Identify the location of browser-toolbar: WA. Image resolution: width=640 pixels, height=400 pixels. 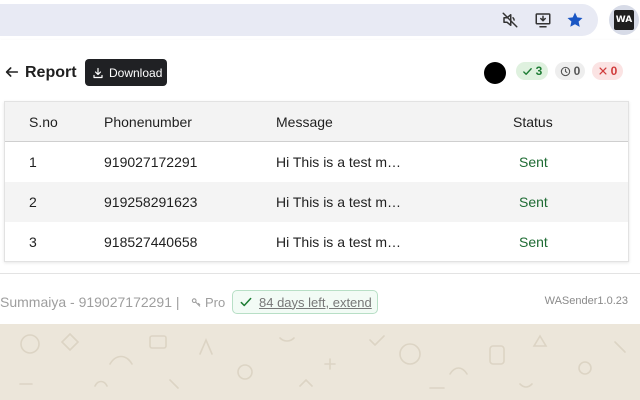
(320, 20).